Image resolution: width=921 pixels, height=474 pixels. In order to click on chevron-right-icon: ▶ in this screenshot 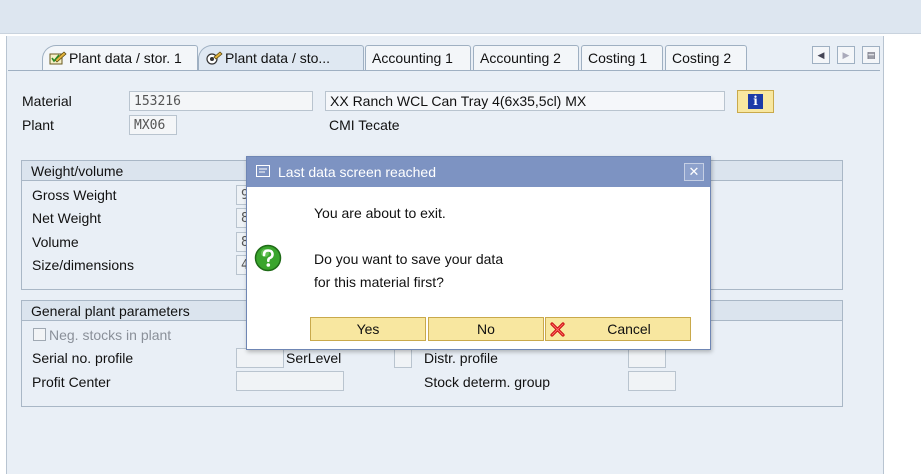, I will do `click(846, 55)`.